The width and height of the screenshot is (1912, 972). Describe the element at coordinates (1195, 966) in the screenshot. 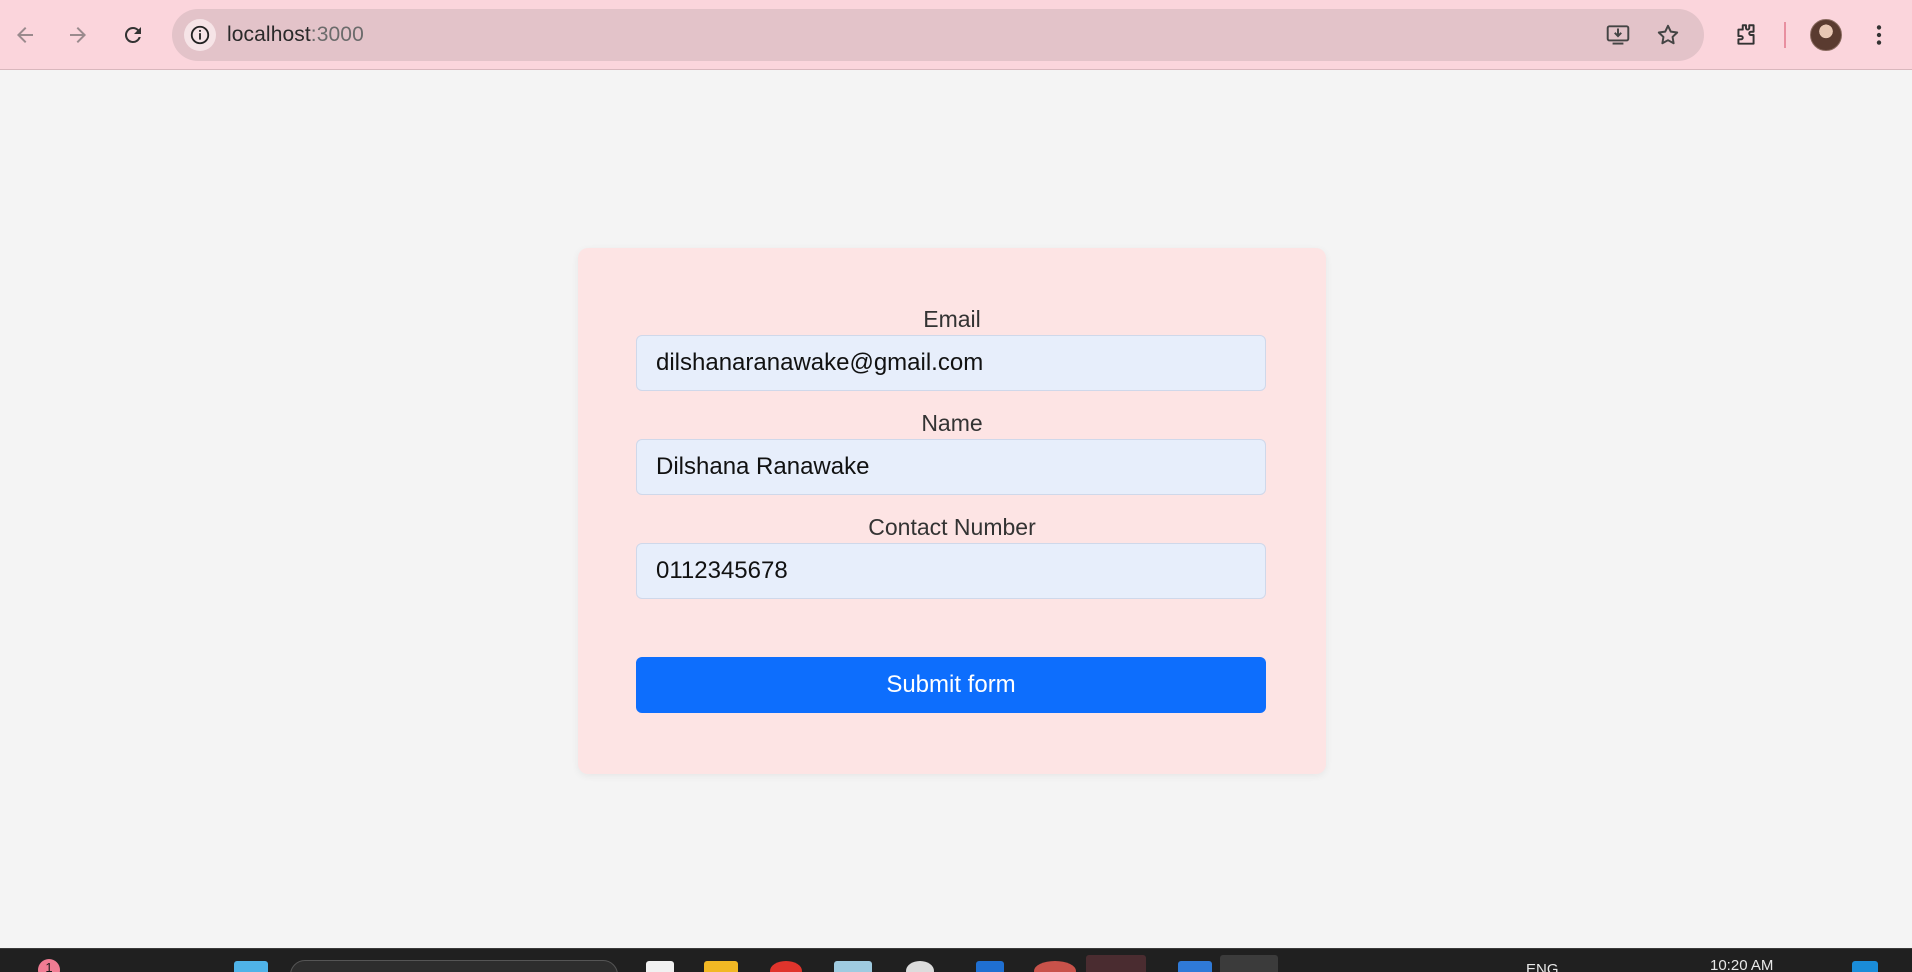

I see `vscode-app-icon` at that location.